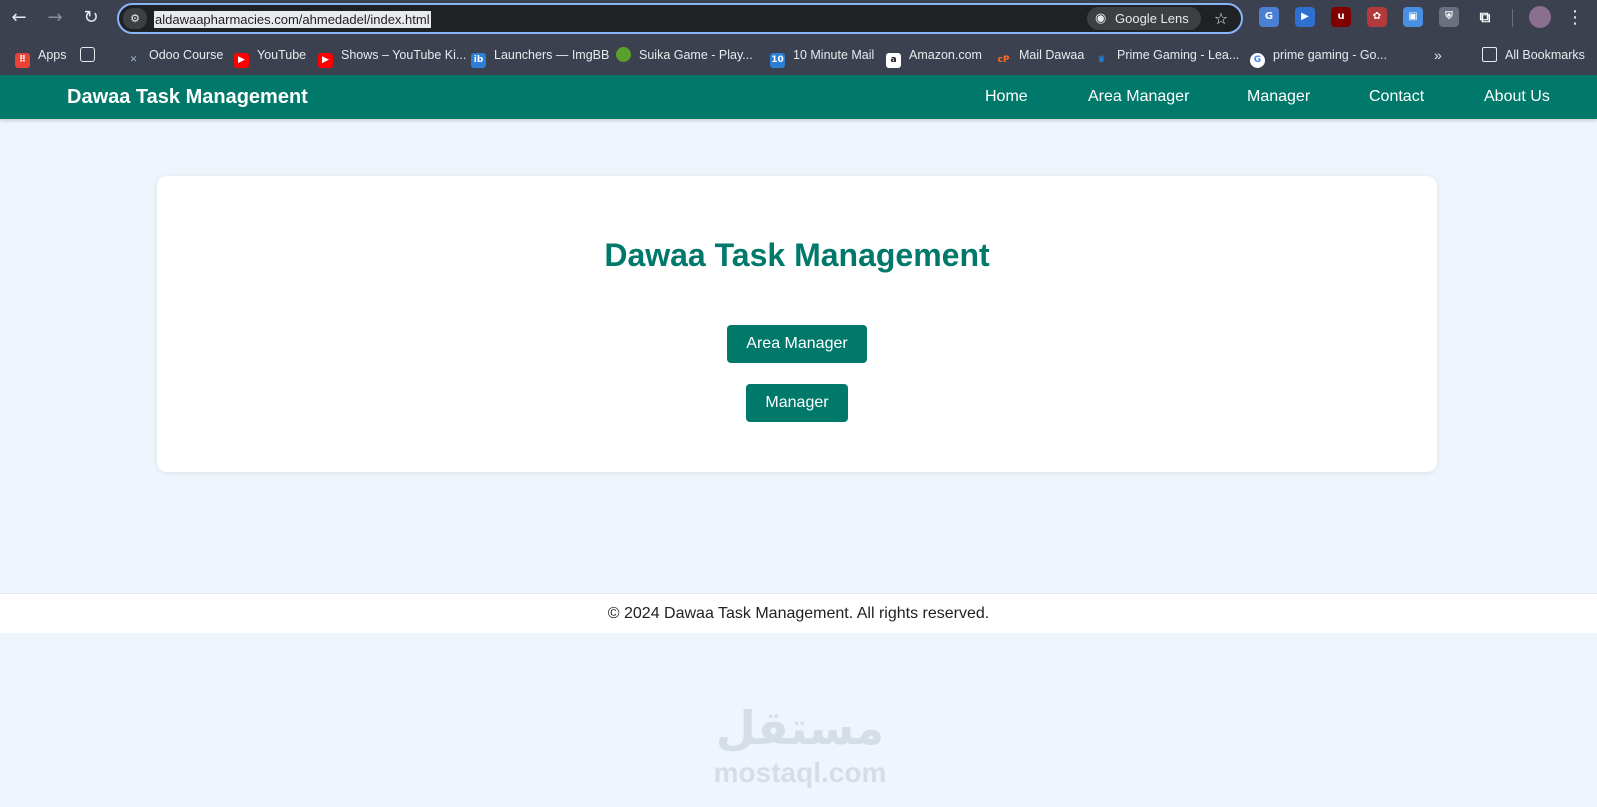  I want to click on bookmark-odoo-course: ✕ Odoo Course, so click(175, 55).